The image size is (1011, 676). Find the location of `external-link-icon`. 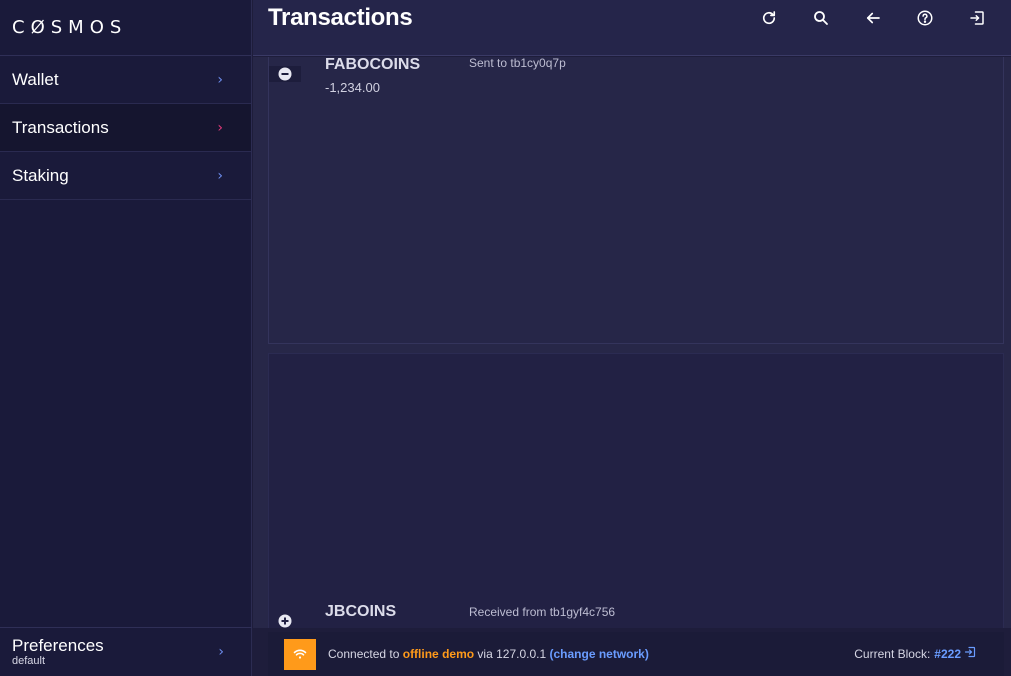

external-link-icon is located at coordinates (970, 652).